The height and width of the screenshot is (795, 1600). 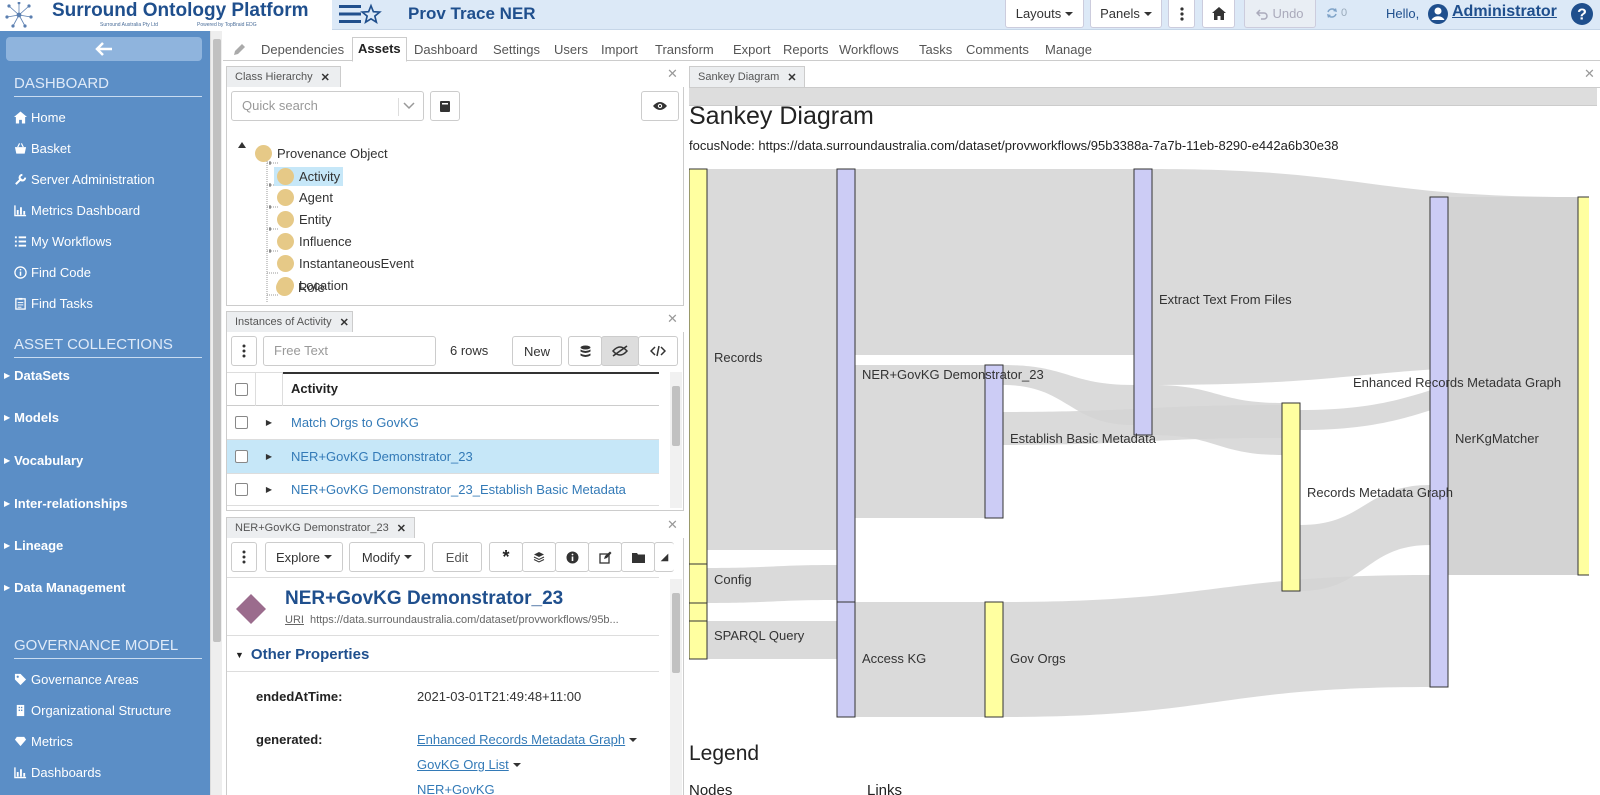 What do you see at coordinates (997, 49) in the screenshot?
I see `tab-comments: Comments` at bounding box center [997, 49].